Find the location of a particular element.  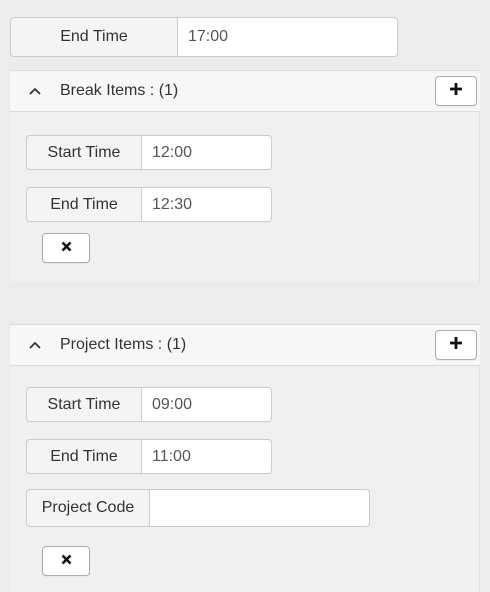

project-end-time-label: End Time is located at coordinates (84, 456).